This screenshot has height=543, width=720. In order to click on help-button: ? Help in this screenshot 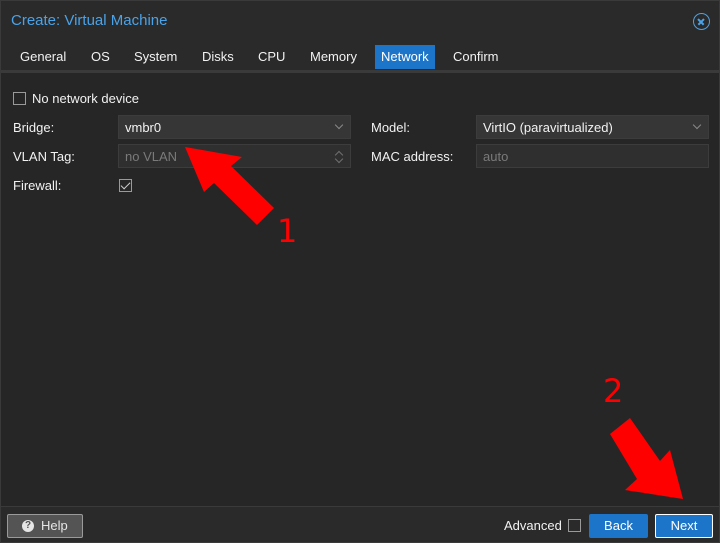, I will do `click(45, 526)`.